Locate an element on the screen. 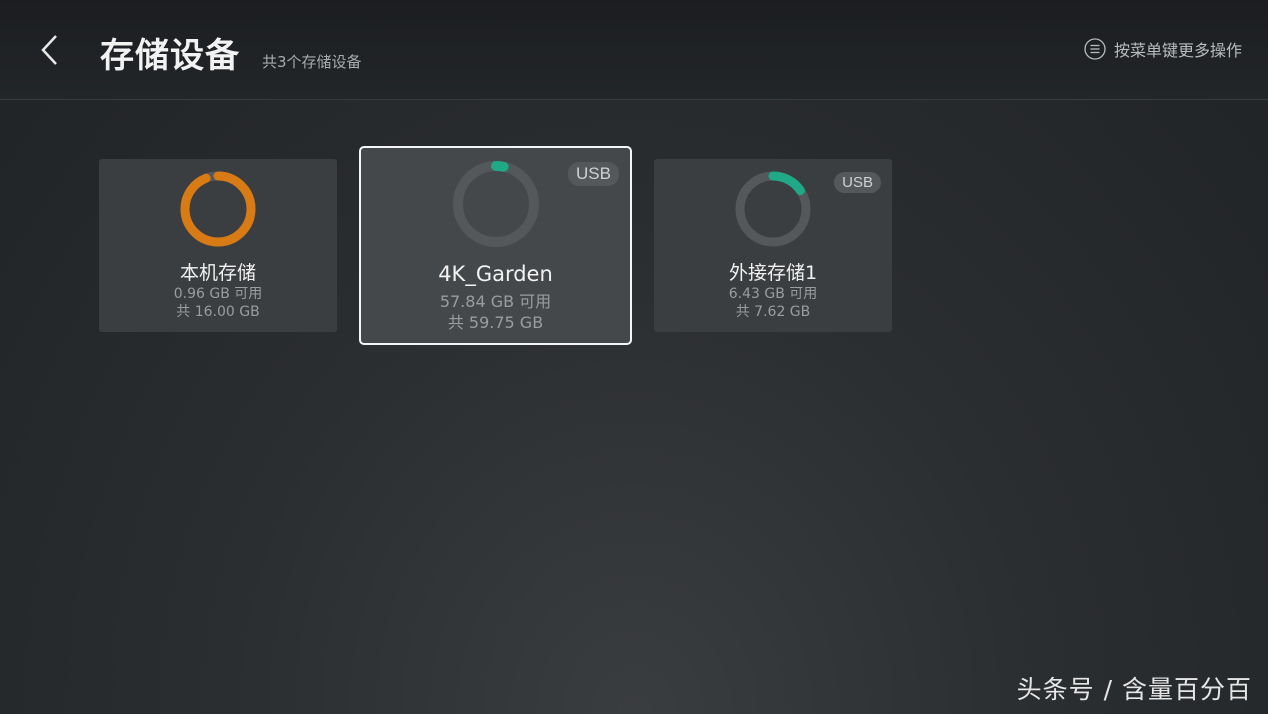 The height and width of the screenshot is (714, 1268). storage-name: 4K_Garden is located at coordinates (495, 274).